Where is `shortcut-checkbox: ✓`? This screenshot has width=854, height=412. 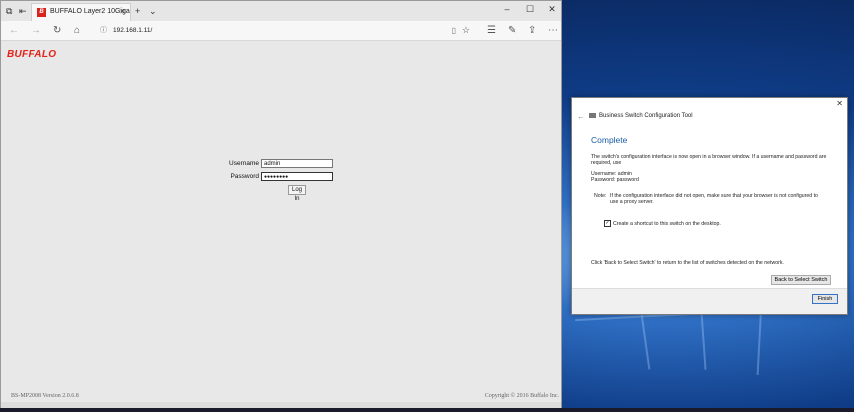 shortcut-checkbox: ✓ is located at coordinates (607, 223).